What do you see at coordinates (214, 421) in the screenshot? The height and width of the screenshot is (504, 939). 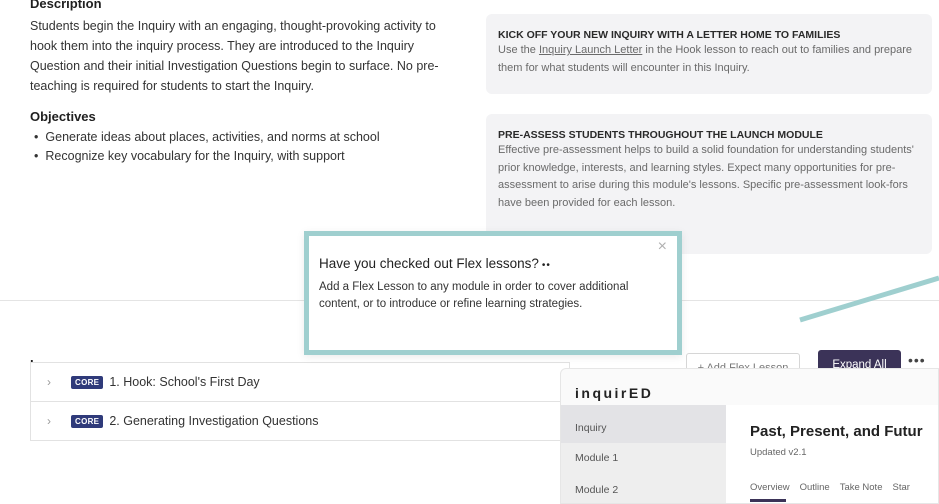 I see `lesson-title: 2. Generating Investigation Questions` at bounding box center [214, 421].